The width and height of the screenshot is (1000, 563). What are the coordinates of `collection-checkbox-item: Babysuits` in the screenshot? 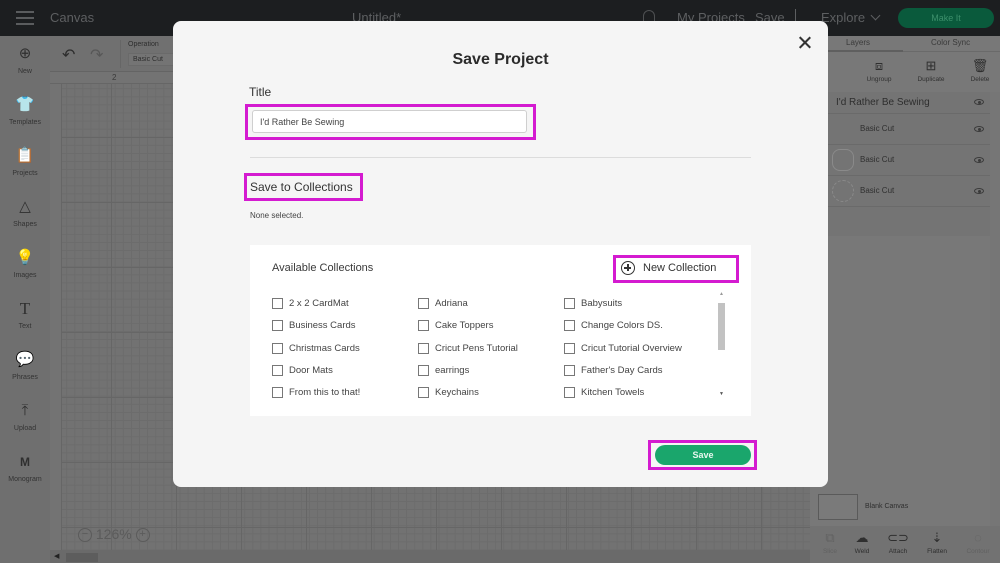 It's located at (593, 303).